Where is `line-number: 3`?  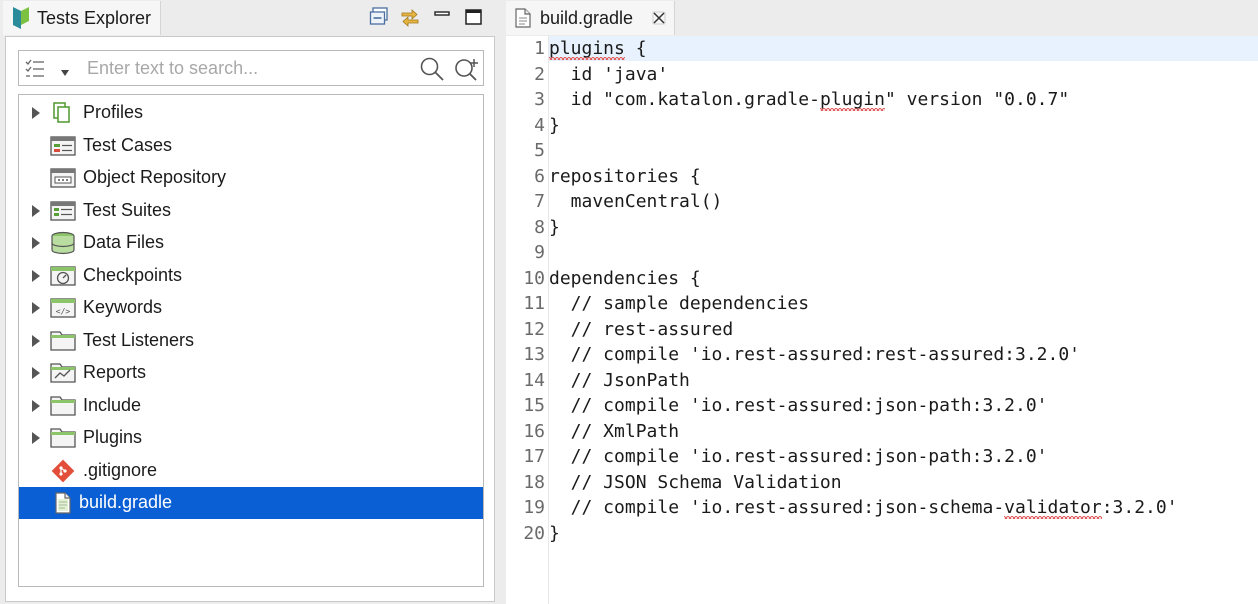
line-number: 3 is located at coordinates (539, 99).